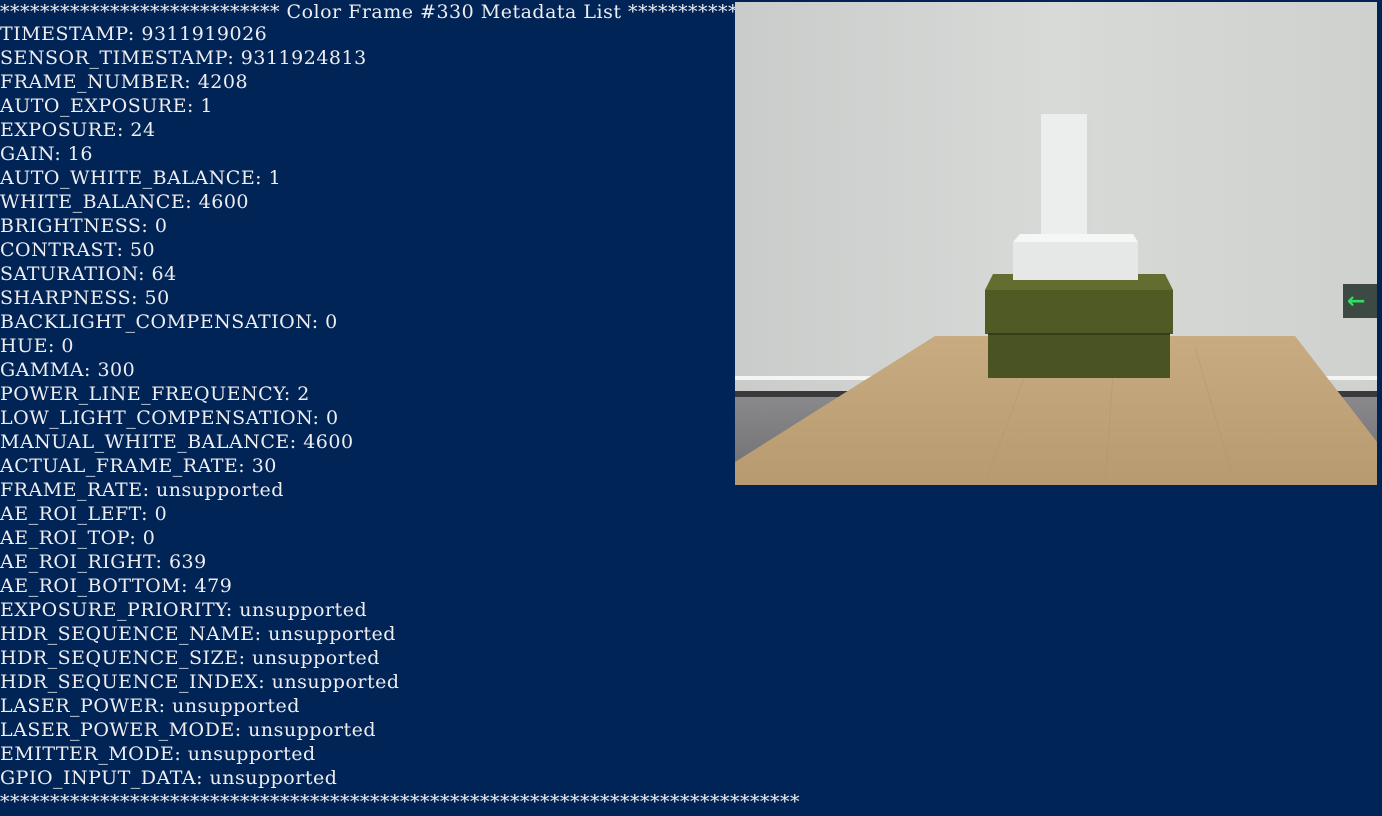  Describe the element at coordinates (177, 442) in the screenshot. I see `metadata-line-manual-white-balance: MANUAL_WHITE_BALANCE: 4600` at that location.